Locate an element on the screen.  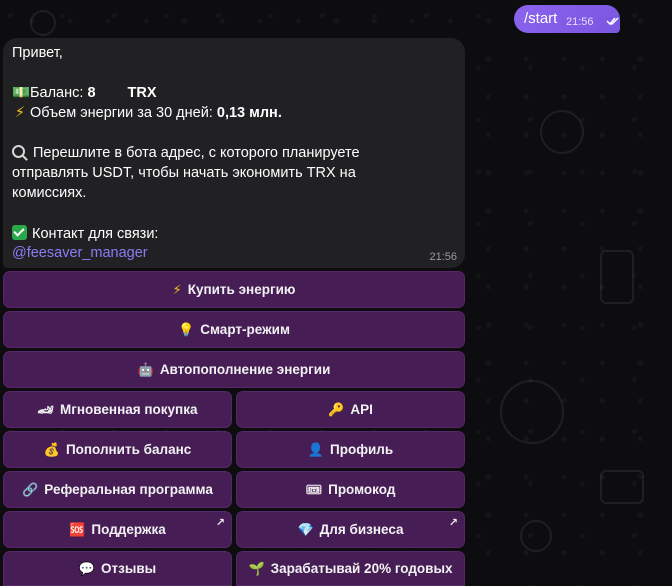
lightbulb-icon: 💡 is located at coordinates (186, 329).